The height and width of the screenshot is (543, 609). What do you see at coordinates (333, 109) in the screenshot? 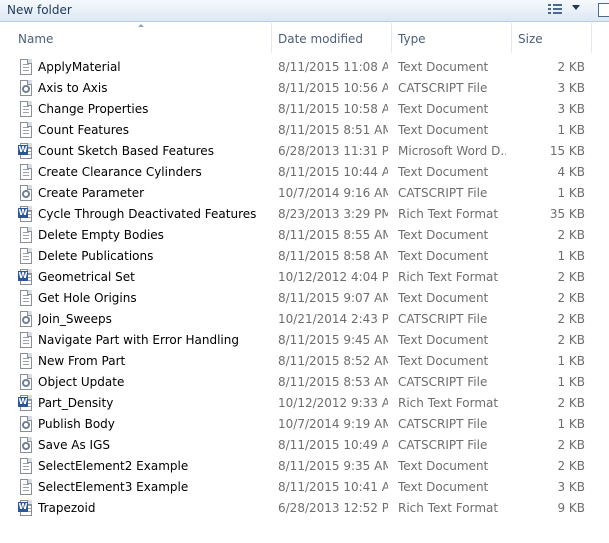
I see `file-date-modified: 8/11/2015 10:58 AM` at bounding box center [333, 109].